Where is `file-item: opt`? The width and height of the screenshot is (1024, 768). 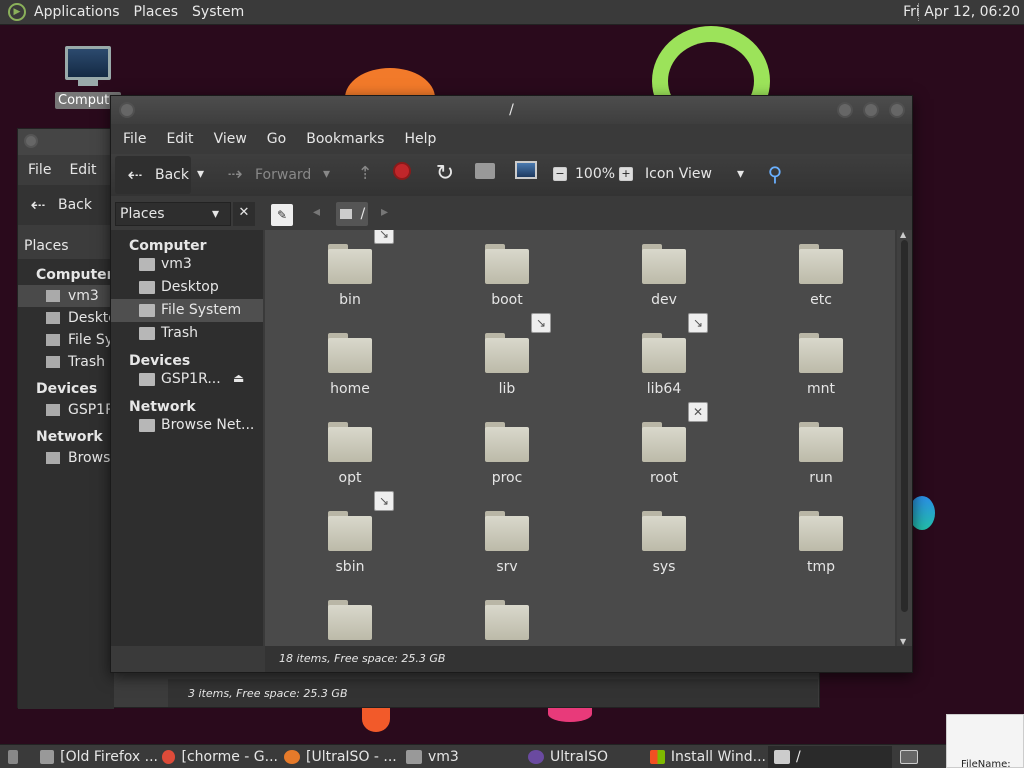
file-item: opt is located at coordinates (350, 454).